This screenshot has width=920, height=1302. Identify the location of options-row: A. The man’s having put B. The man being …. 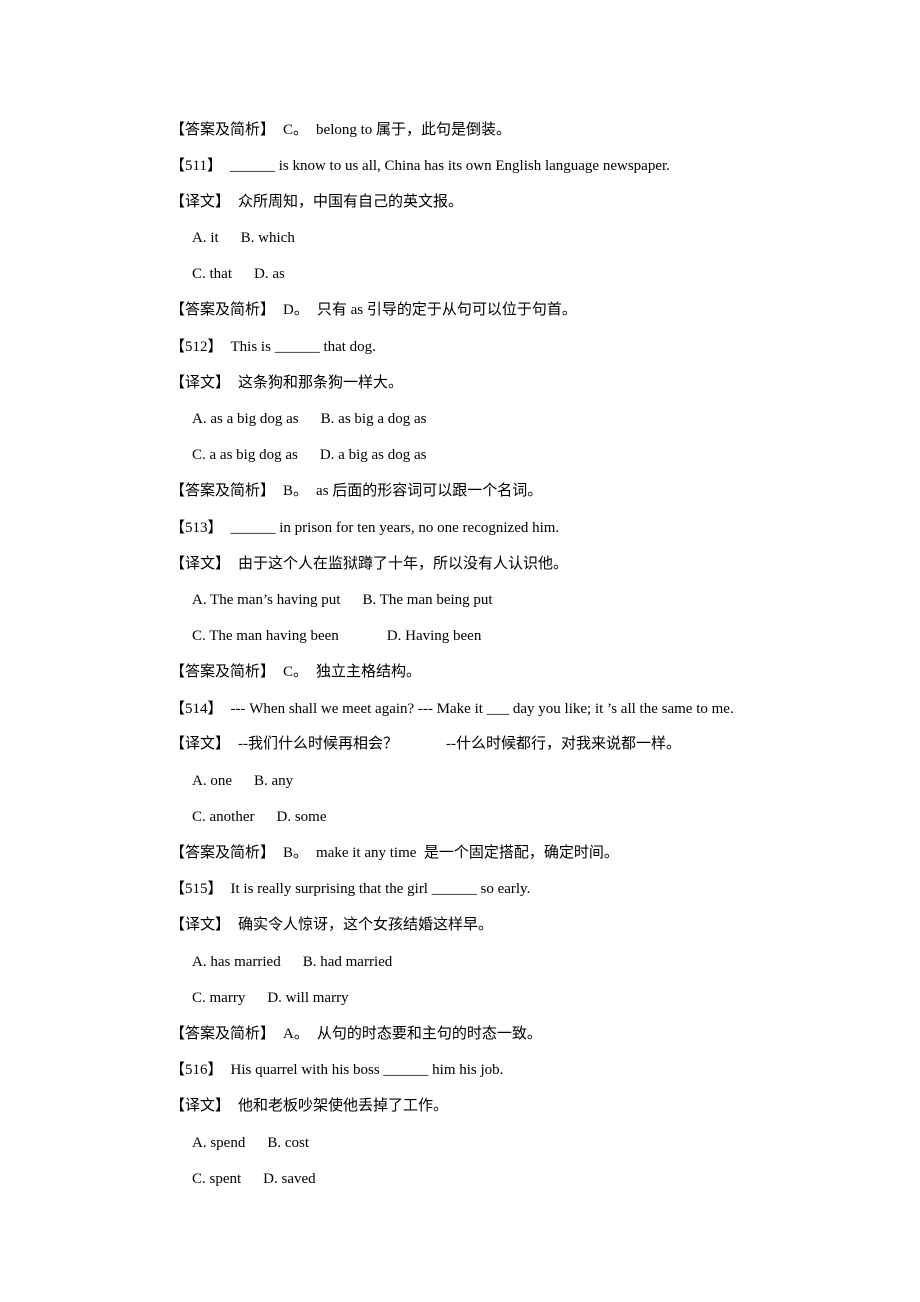
(342, 600).